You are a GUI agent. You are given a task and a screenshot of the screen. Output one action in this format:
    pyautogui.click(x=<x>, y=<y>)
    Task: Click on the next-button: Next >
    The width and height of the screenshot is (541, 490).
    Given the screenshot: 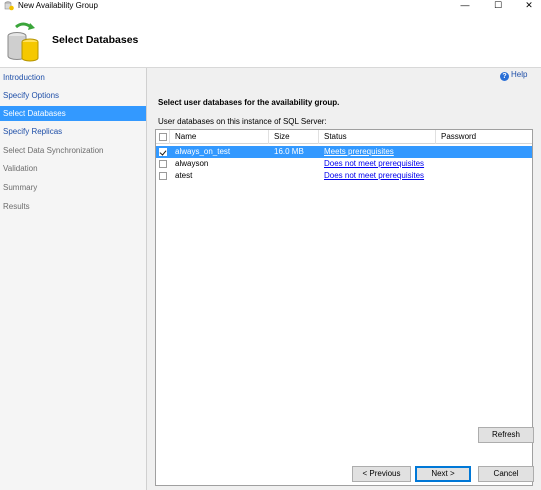 What is the action you would take?
    pyautogui.click(x=443, y=474)
    